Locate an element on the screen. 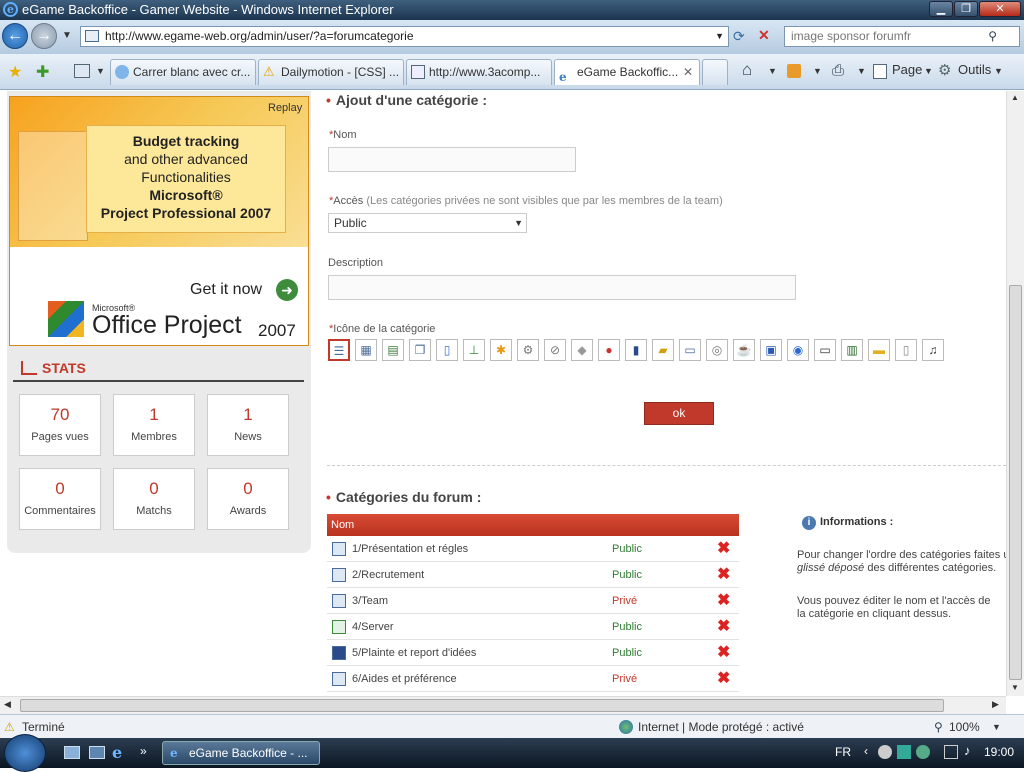  monitor-icon: ▭ is located at coordinates (690, 350).